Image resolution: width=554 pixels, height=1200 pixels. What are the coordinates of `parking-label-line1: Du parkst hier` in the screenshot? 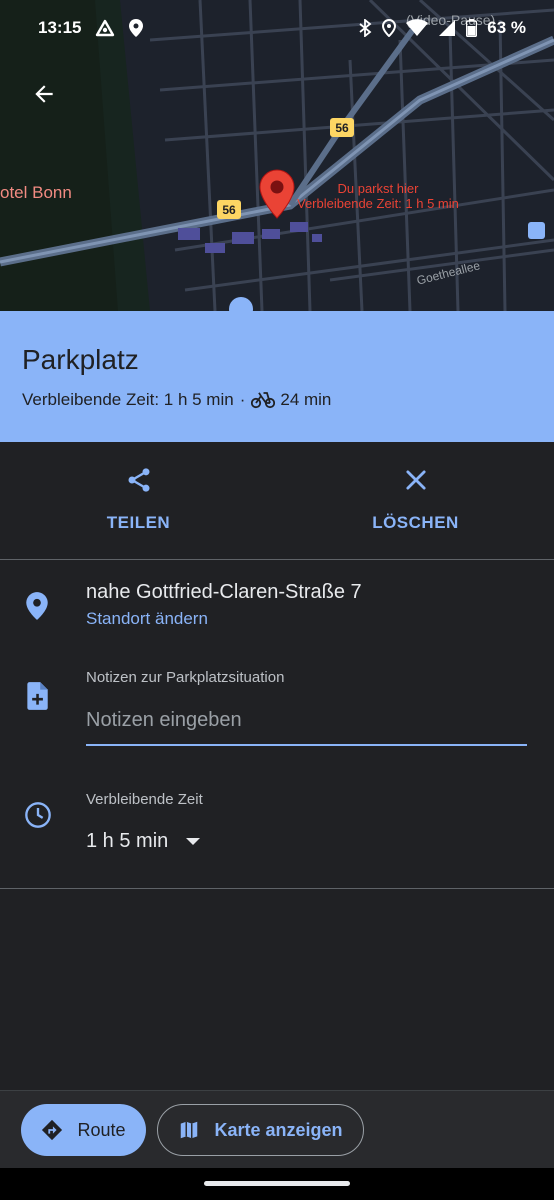 It's located at (378, 188).